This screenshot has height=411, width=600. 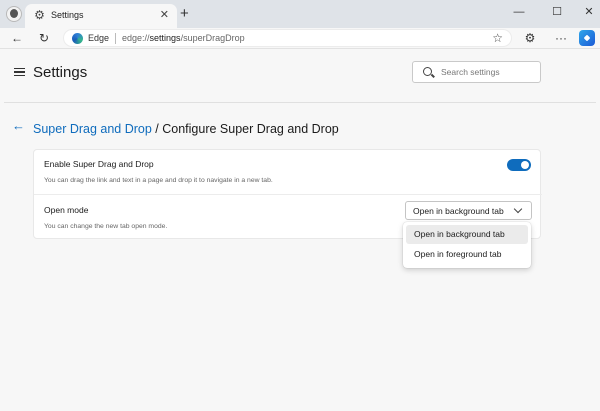 I want to click on open-mode-select: Open in background tab, so click(x=468, y=210).